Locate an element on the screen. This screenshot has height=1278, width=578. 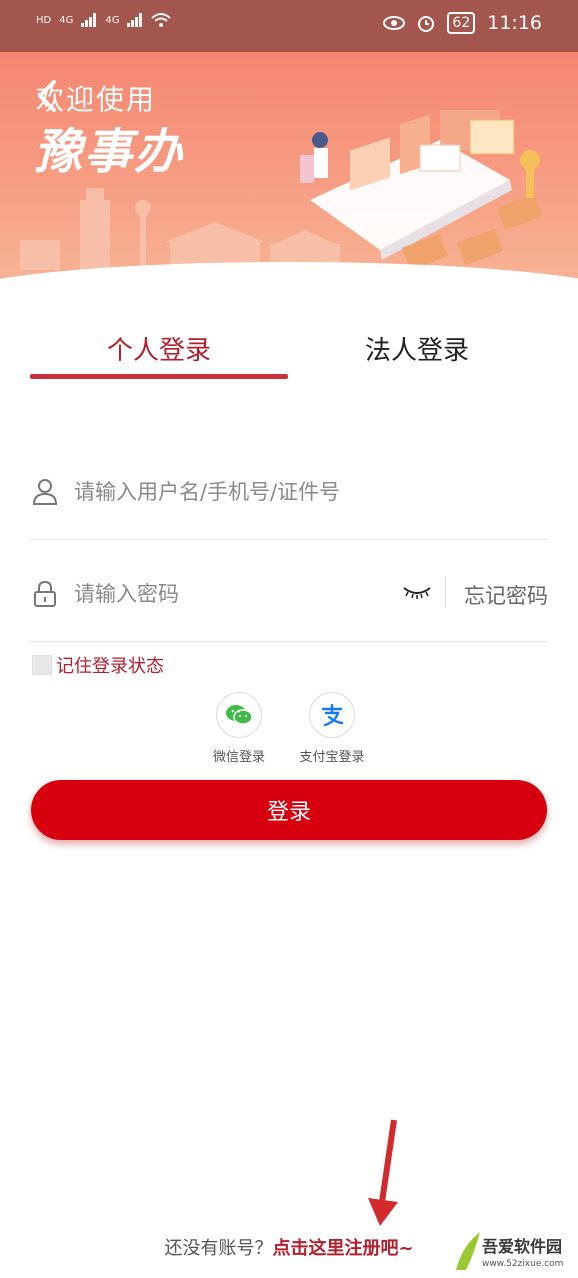
alipay-login-button is located at coordinates (332, 715).